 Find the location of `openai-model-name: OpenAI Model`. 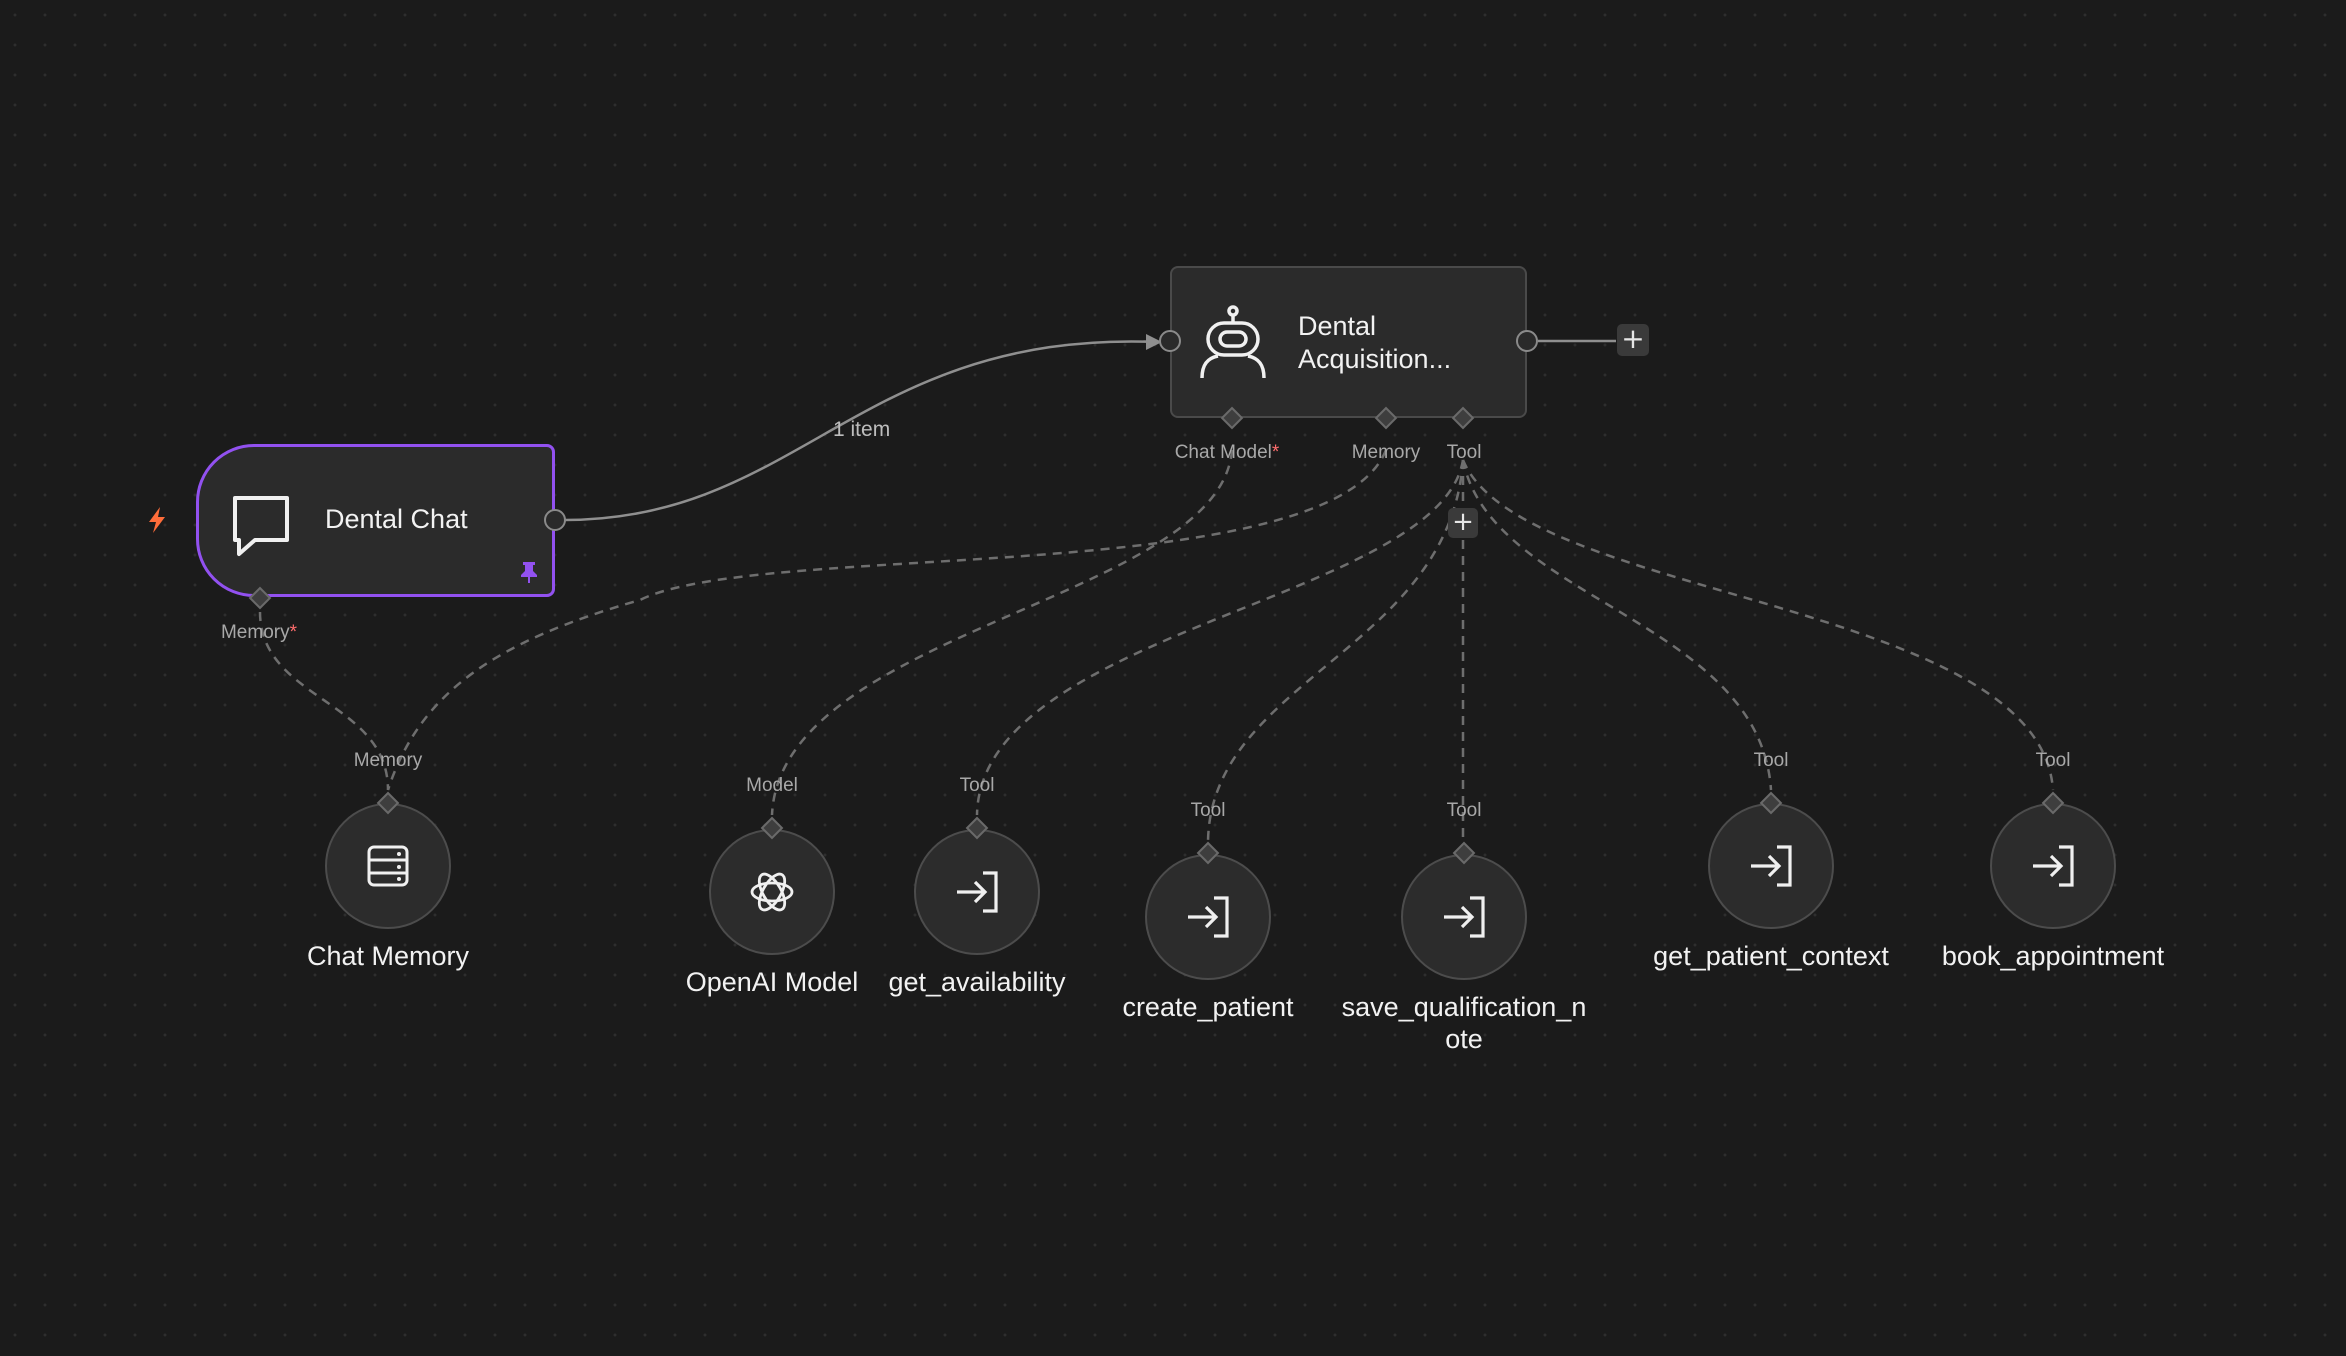

openai-model-name: OpenAI Model is located at coordinates (772, 982).